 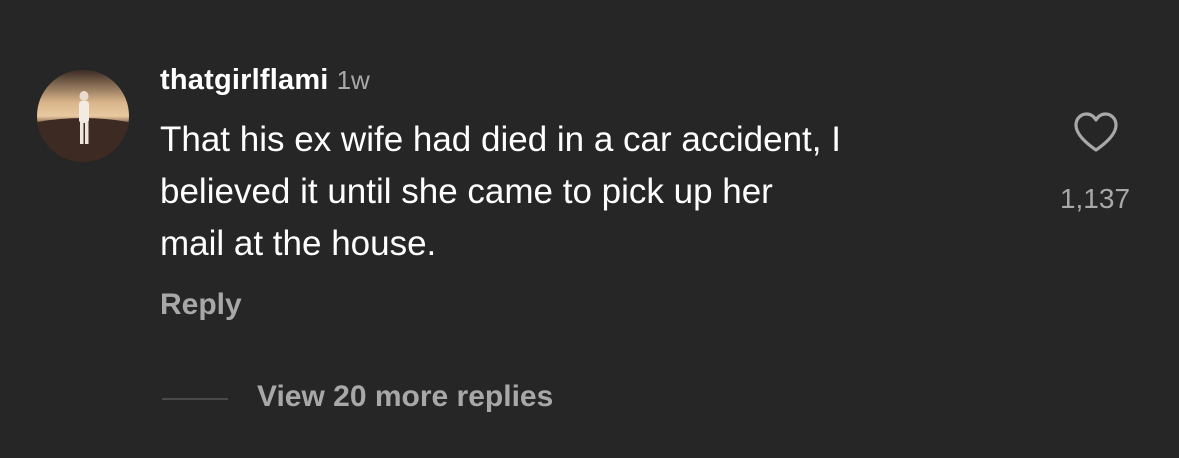 I want to click on comment-timestamp: 1w, so click(x=353, y=80).